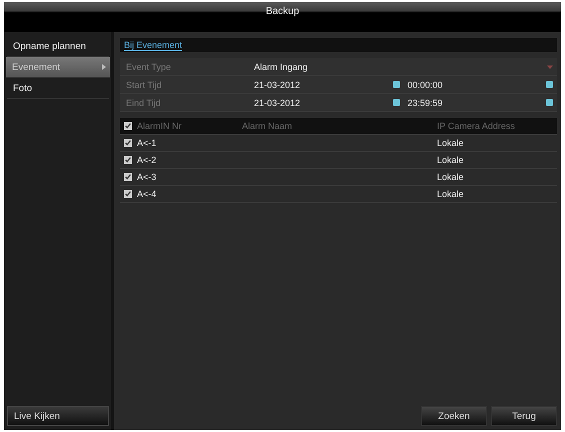 This screenshot has height=432, width=565. Describe the element at coordinates (58, 416) in the screenshot. I see `live-view-button: Live Kijken` at that location.